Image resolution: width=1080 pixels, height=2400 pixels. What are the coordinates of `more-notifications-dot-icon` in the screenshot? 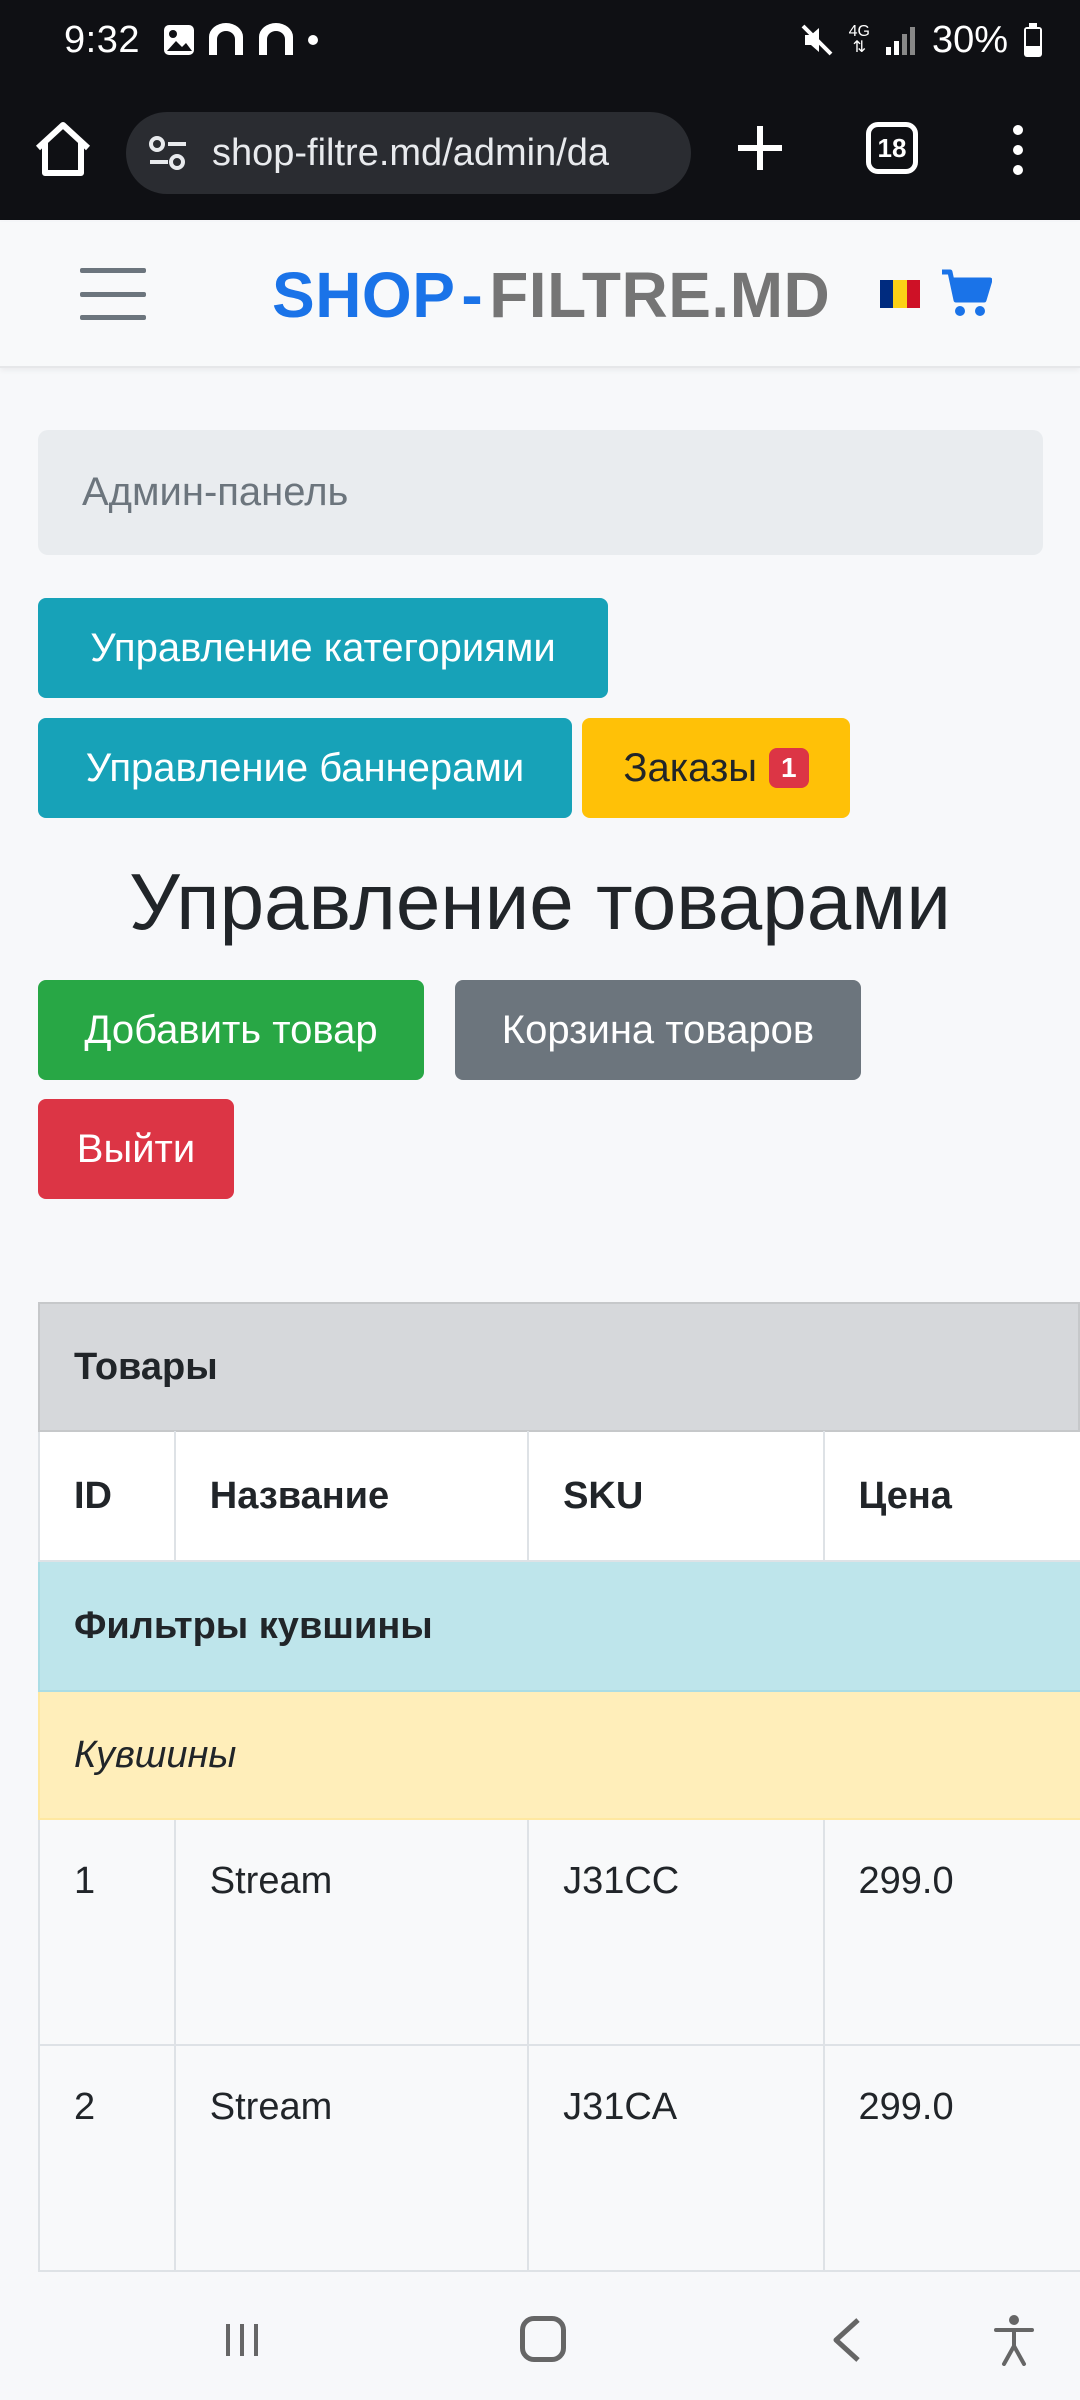 It's located at (312, 40).